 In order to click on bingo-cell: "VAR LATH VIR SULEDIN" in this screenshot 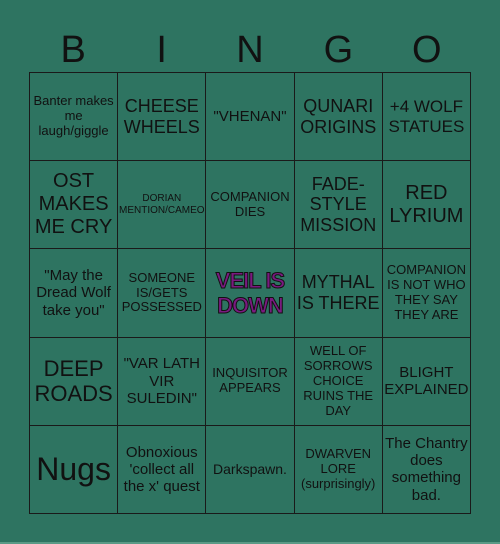, I will do `click(162, 381)`.